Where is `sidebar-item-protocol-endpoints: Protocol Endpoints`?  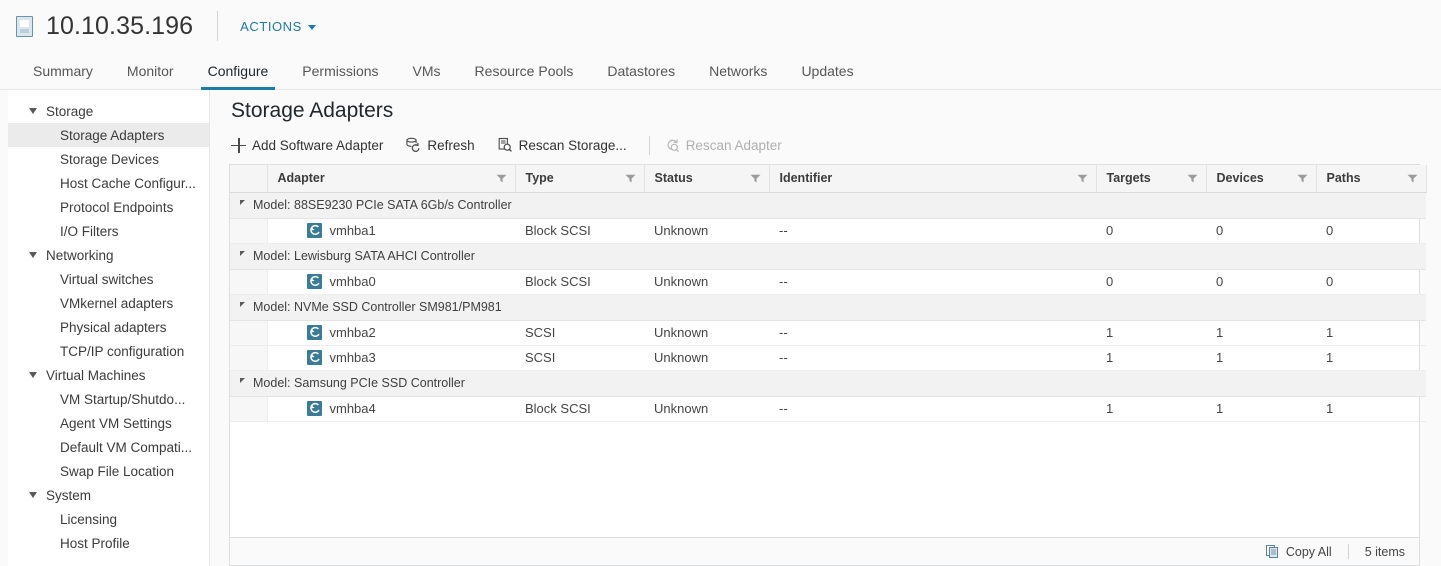 sidebar-item-protocol-endpoints: Protocol Endpoints is located at coordinates (108, 207).